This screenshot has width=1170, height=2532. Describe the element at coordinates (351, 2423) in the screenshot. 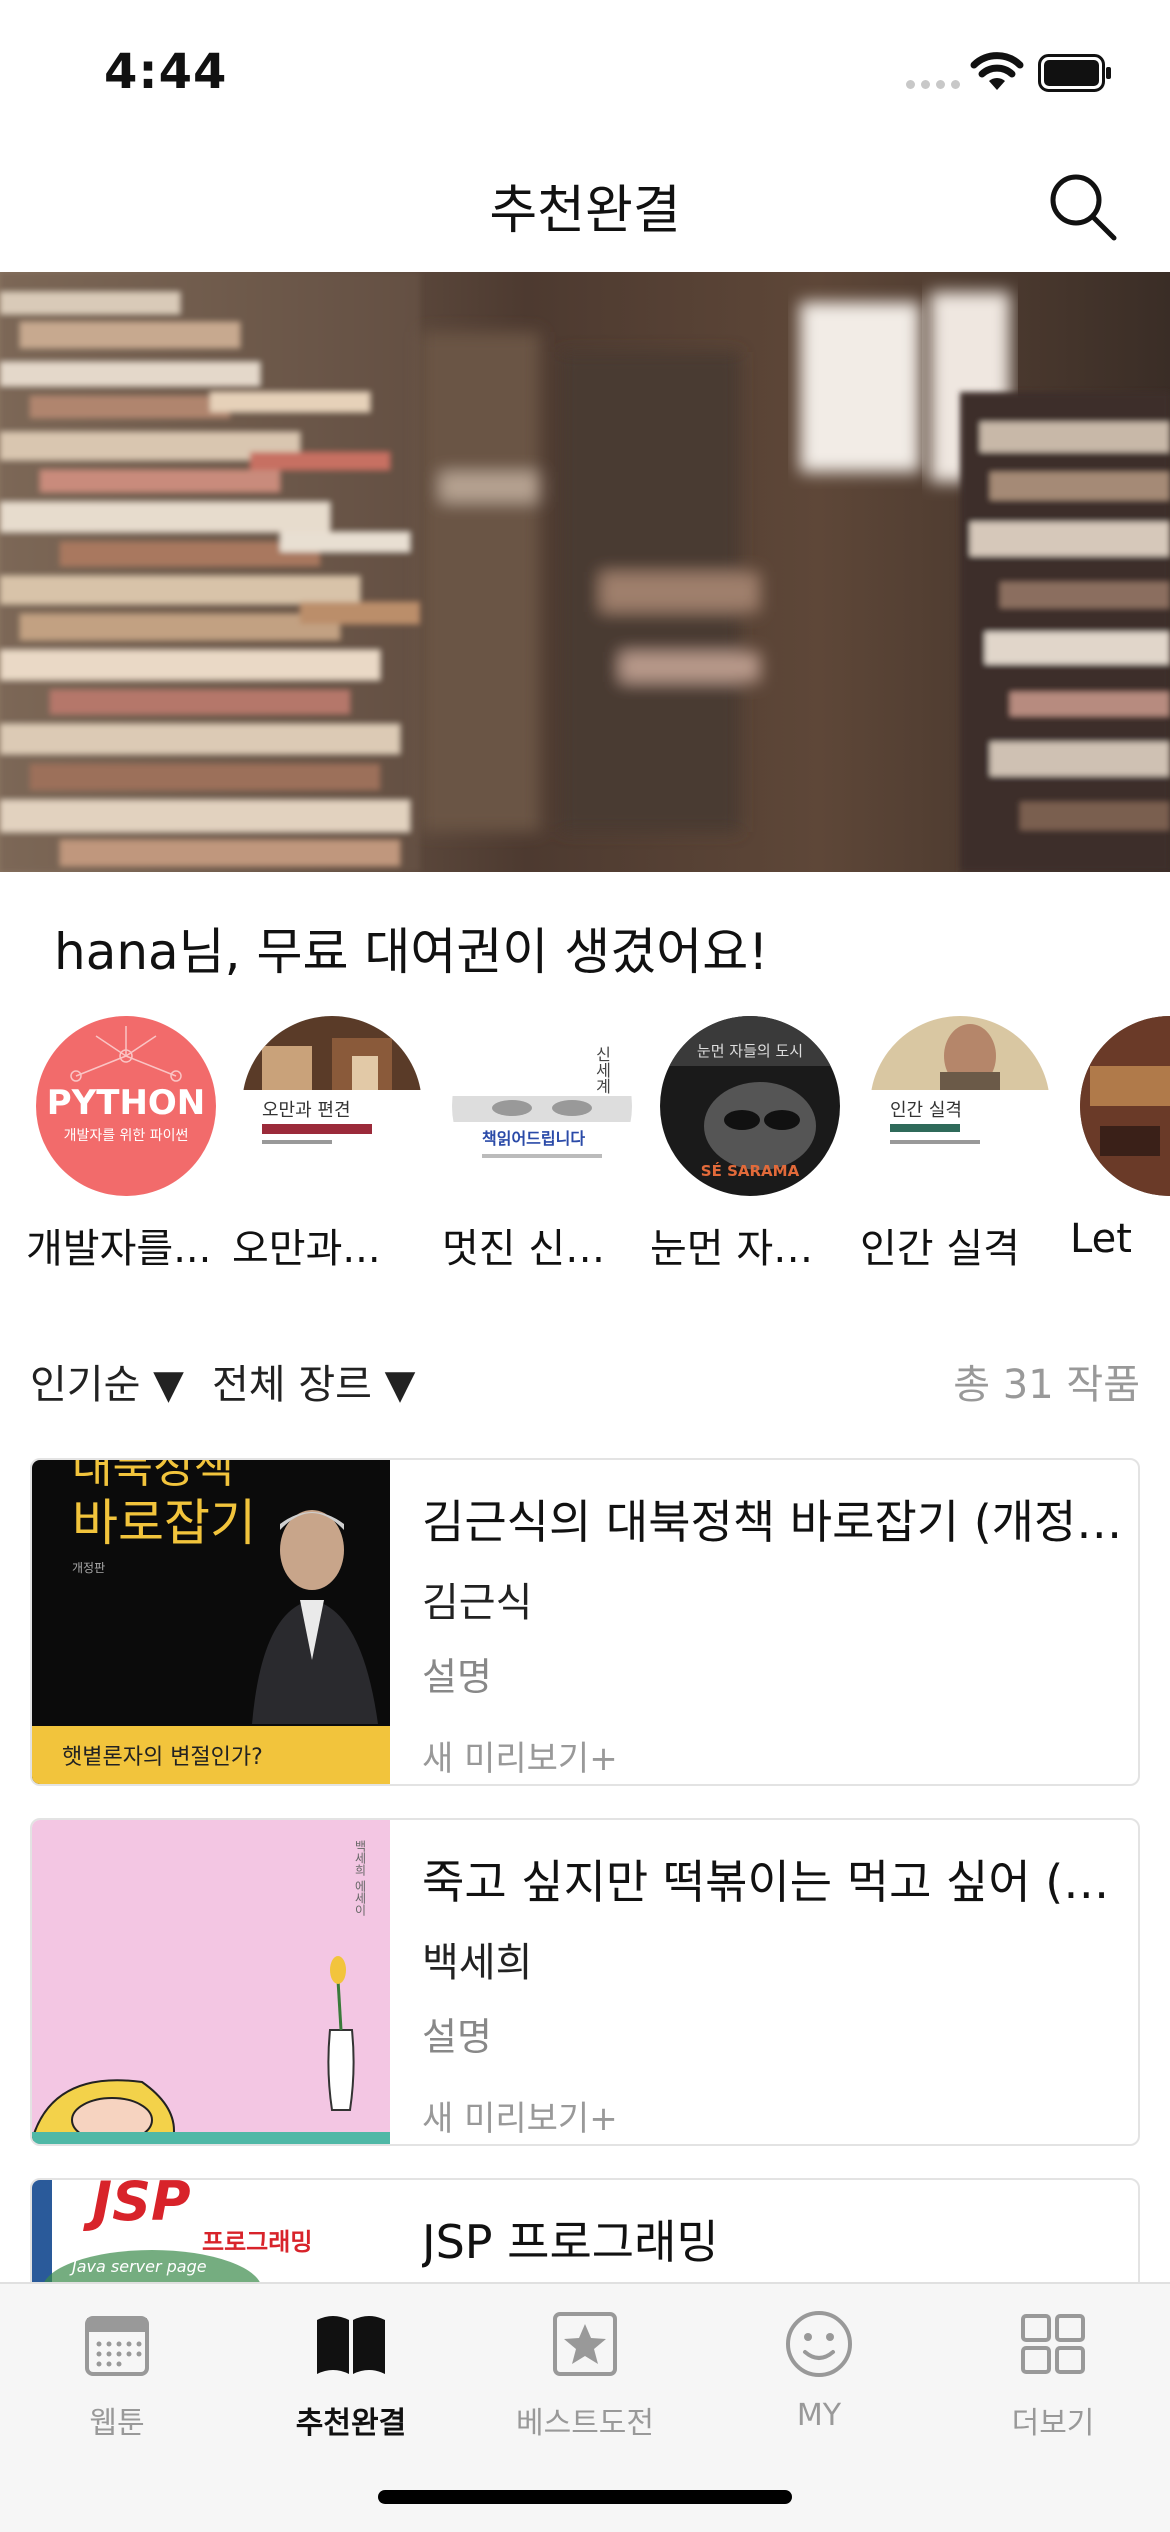

I see `tab-label: 추천완결` at that location.